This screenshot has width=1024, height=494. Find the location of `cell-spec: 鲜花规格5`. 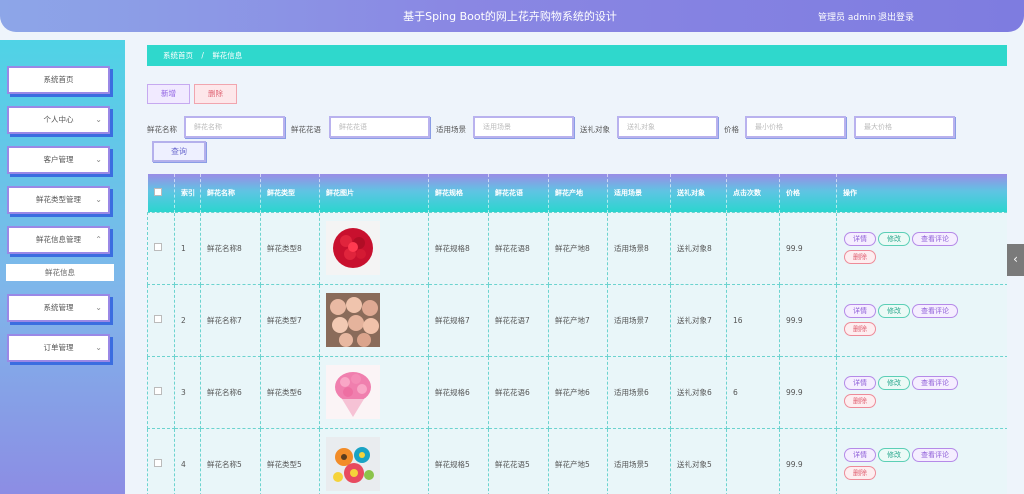

cell-spec: 鲜花规格5 is located at coordinates (458, 460).